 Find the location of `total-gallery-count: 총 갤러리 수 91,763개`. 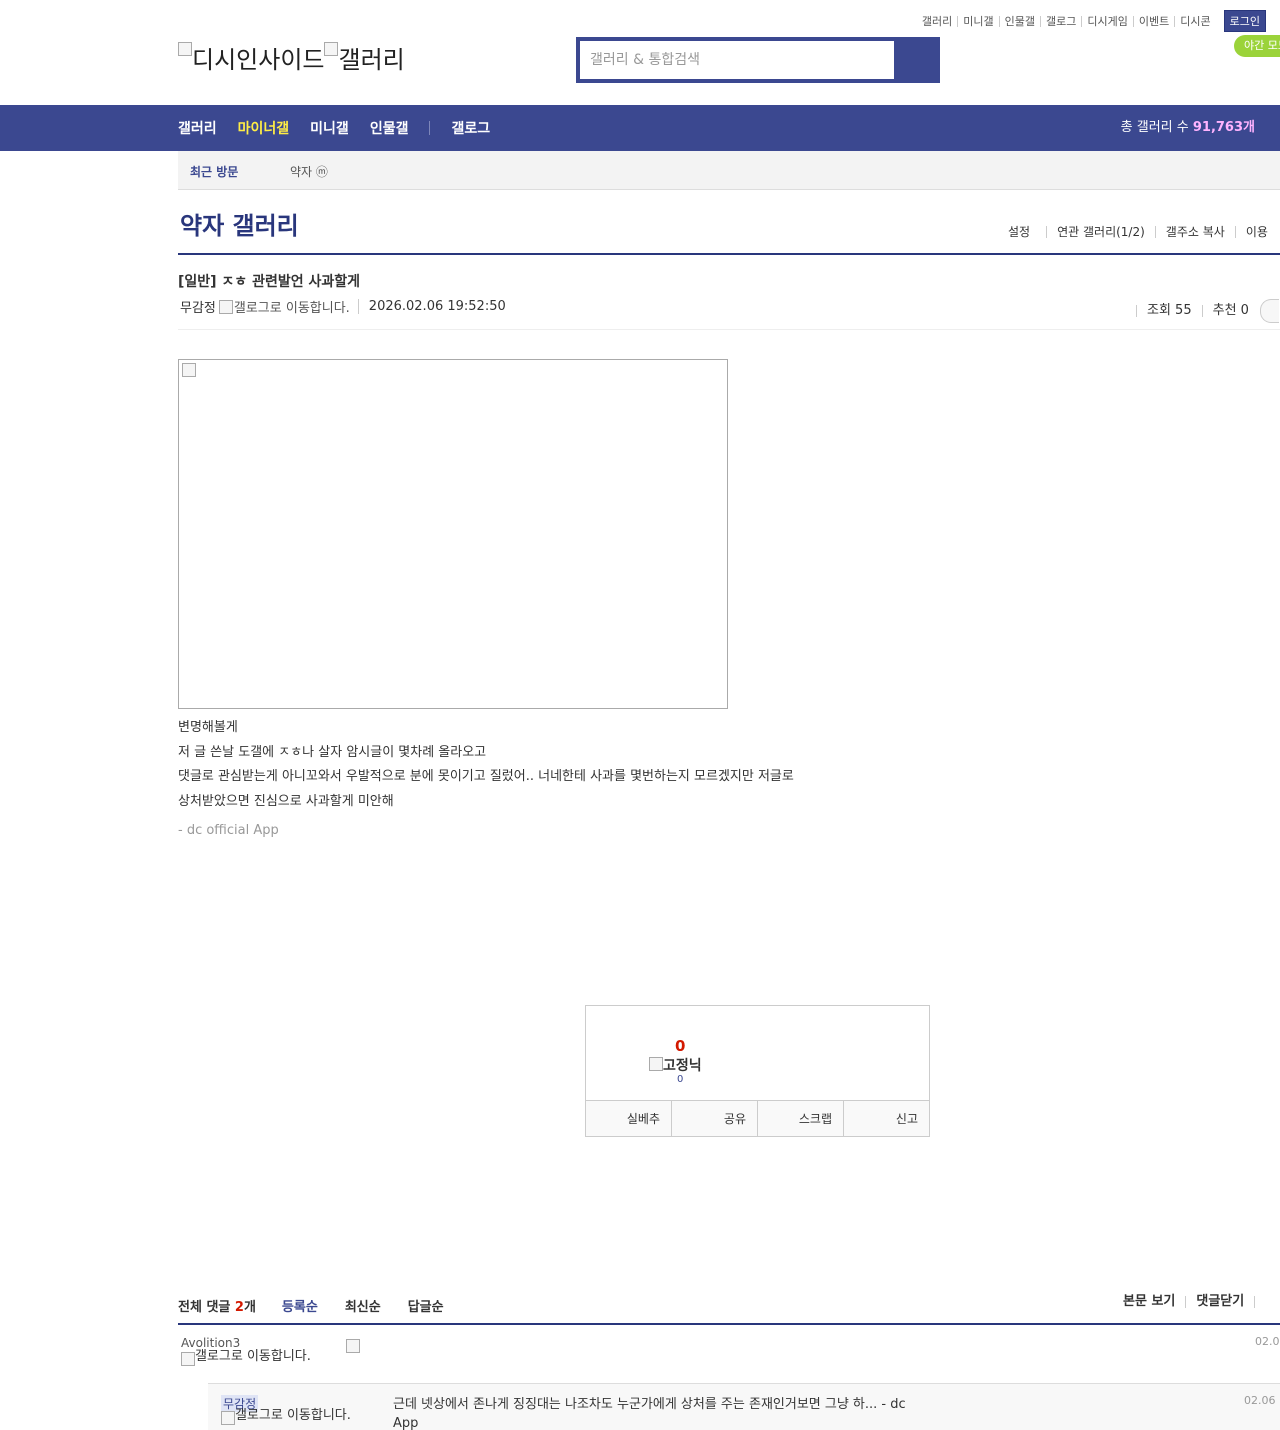

total-gallery-count: 총 갤러리 수 91,763개 is located at coordinates (1187, 127).